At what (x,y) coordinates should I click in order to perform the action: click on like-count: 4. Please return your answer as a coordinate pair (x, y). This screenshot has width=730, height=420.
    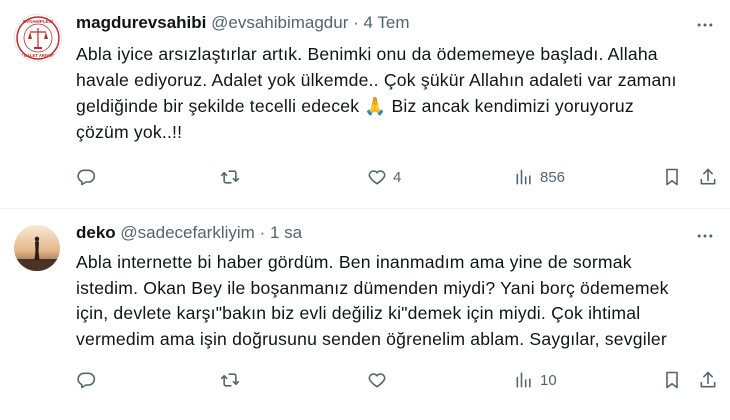
    Looking at the image, I should click on (397, 177).